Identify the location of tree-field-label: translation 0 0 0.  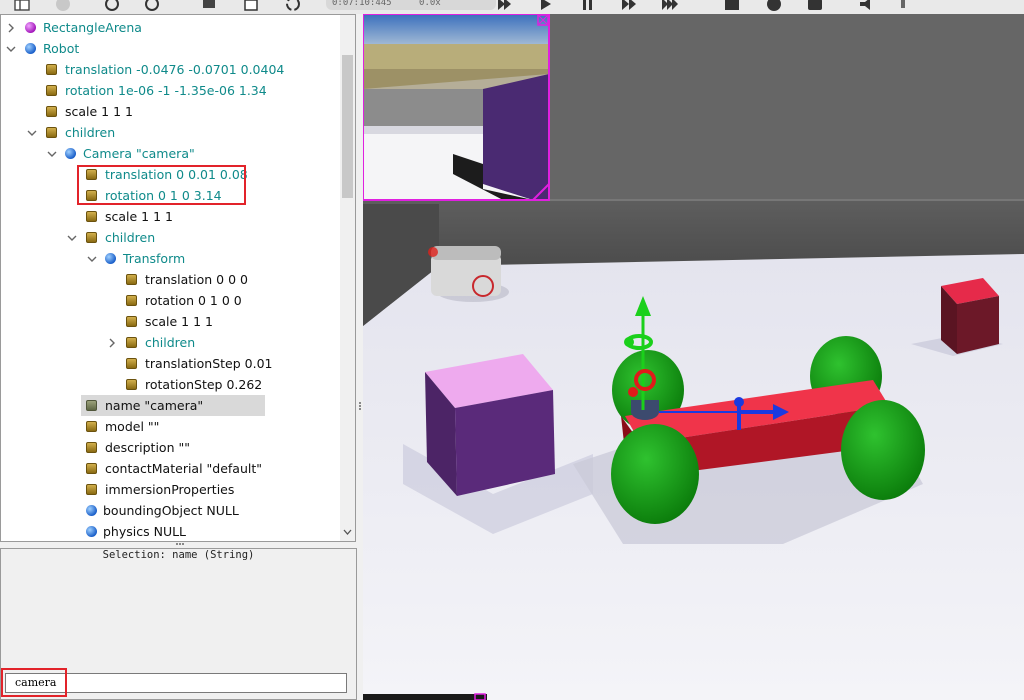
(196, 279).